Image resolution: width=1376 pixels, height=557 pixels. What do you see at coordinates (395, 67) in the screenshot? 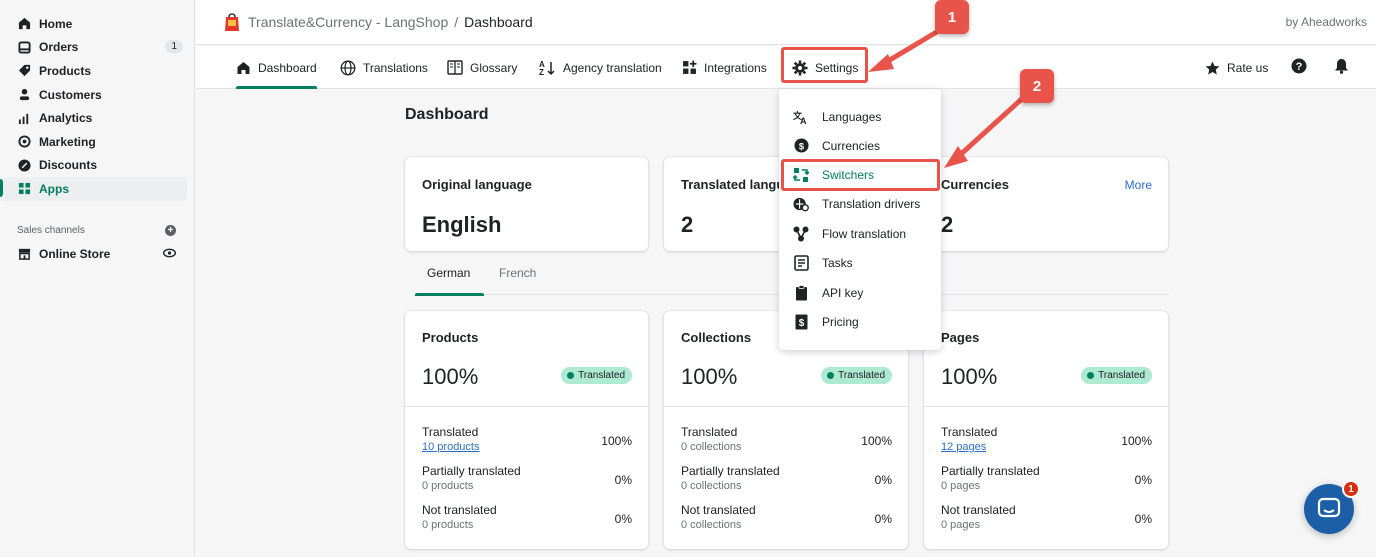
I see `tab-label: Translations` at bounding box center [395, 67].